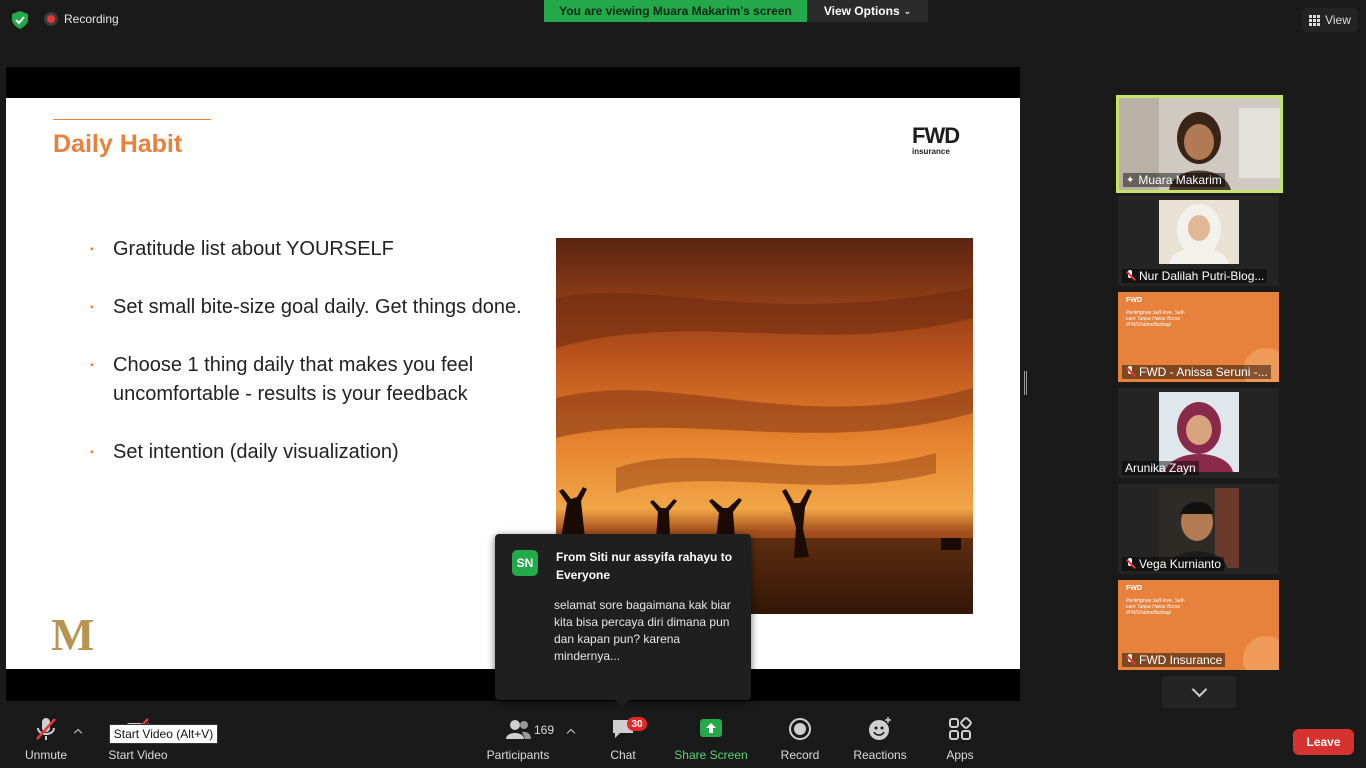 Image resolution: width=1366 pixels, height=768 pixels. Describe the element at coordinates (310, 452) in the screenshot. I see `bullet-item: Set intention (daily visualization)` at that location.